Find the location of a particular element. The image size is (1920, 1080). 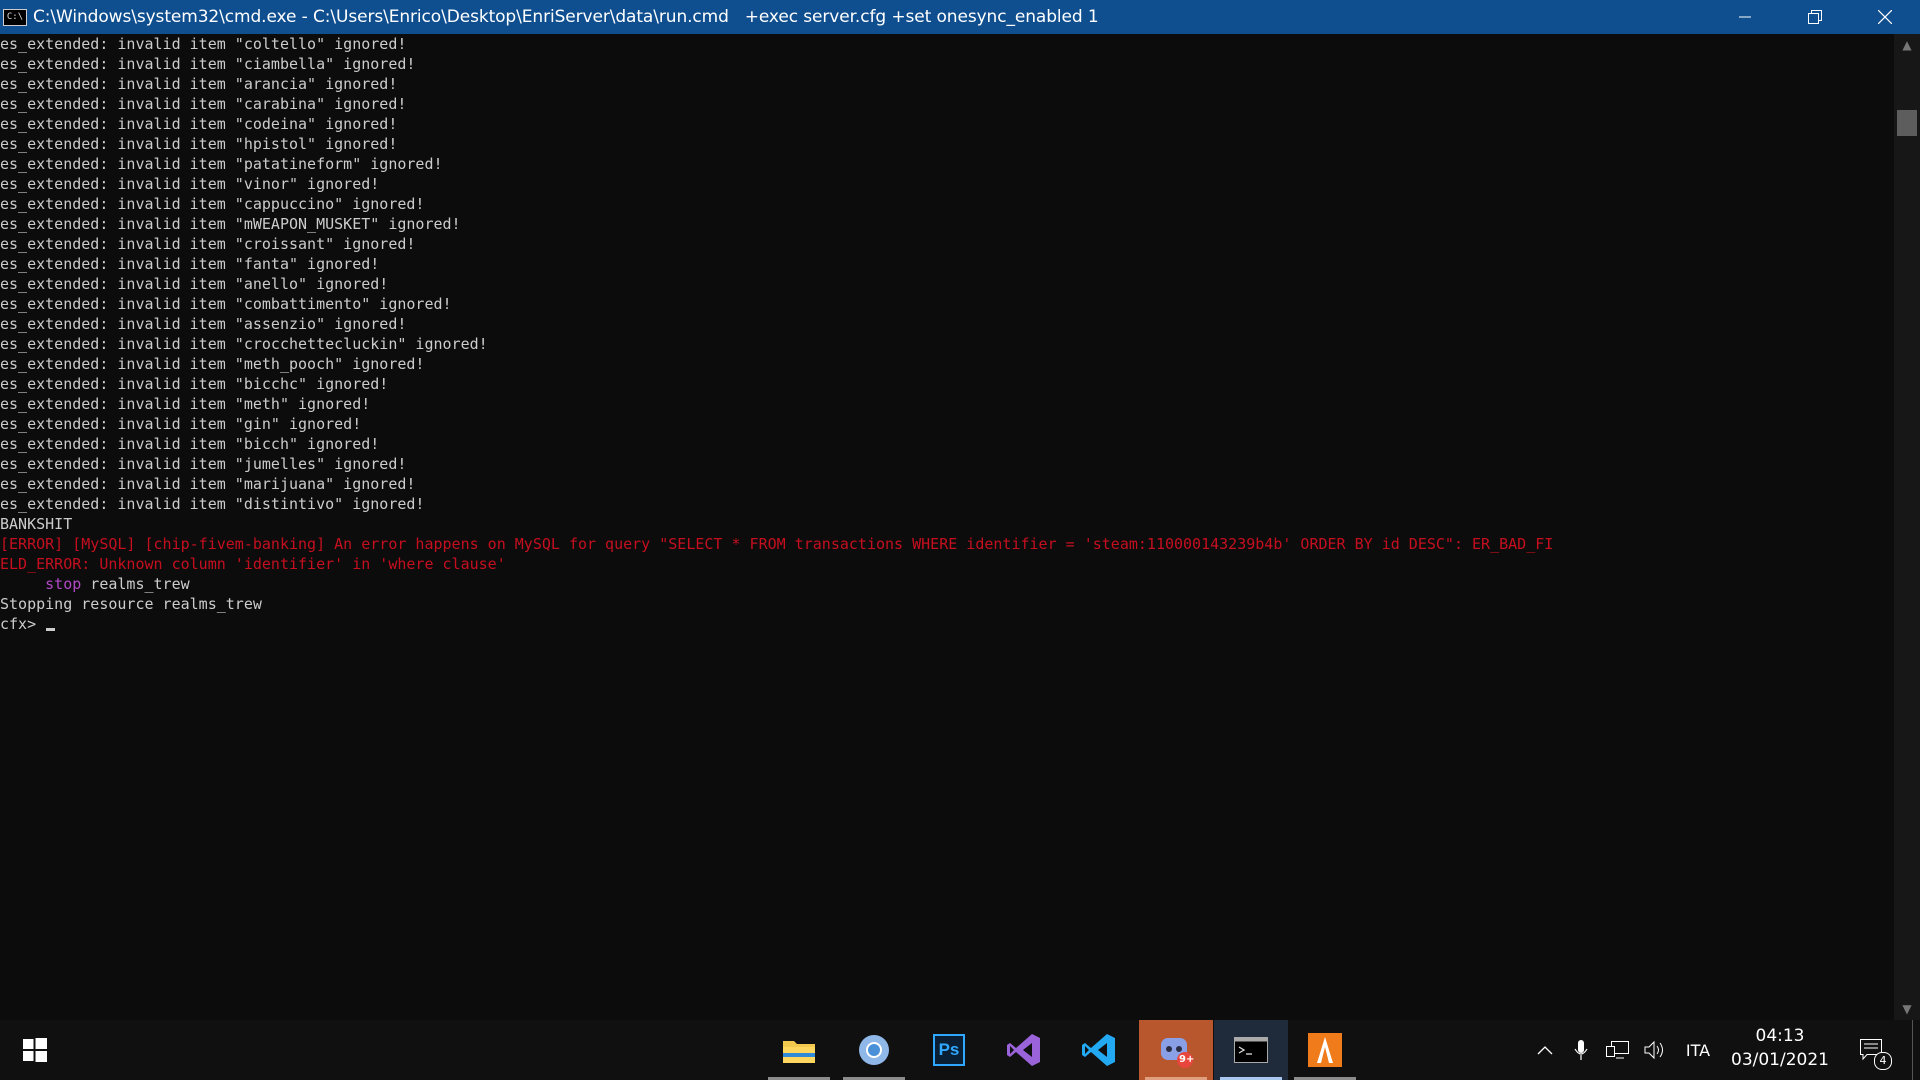

close-icon is located at coordinates (1885, 17).